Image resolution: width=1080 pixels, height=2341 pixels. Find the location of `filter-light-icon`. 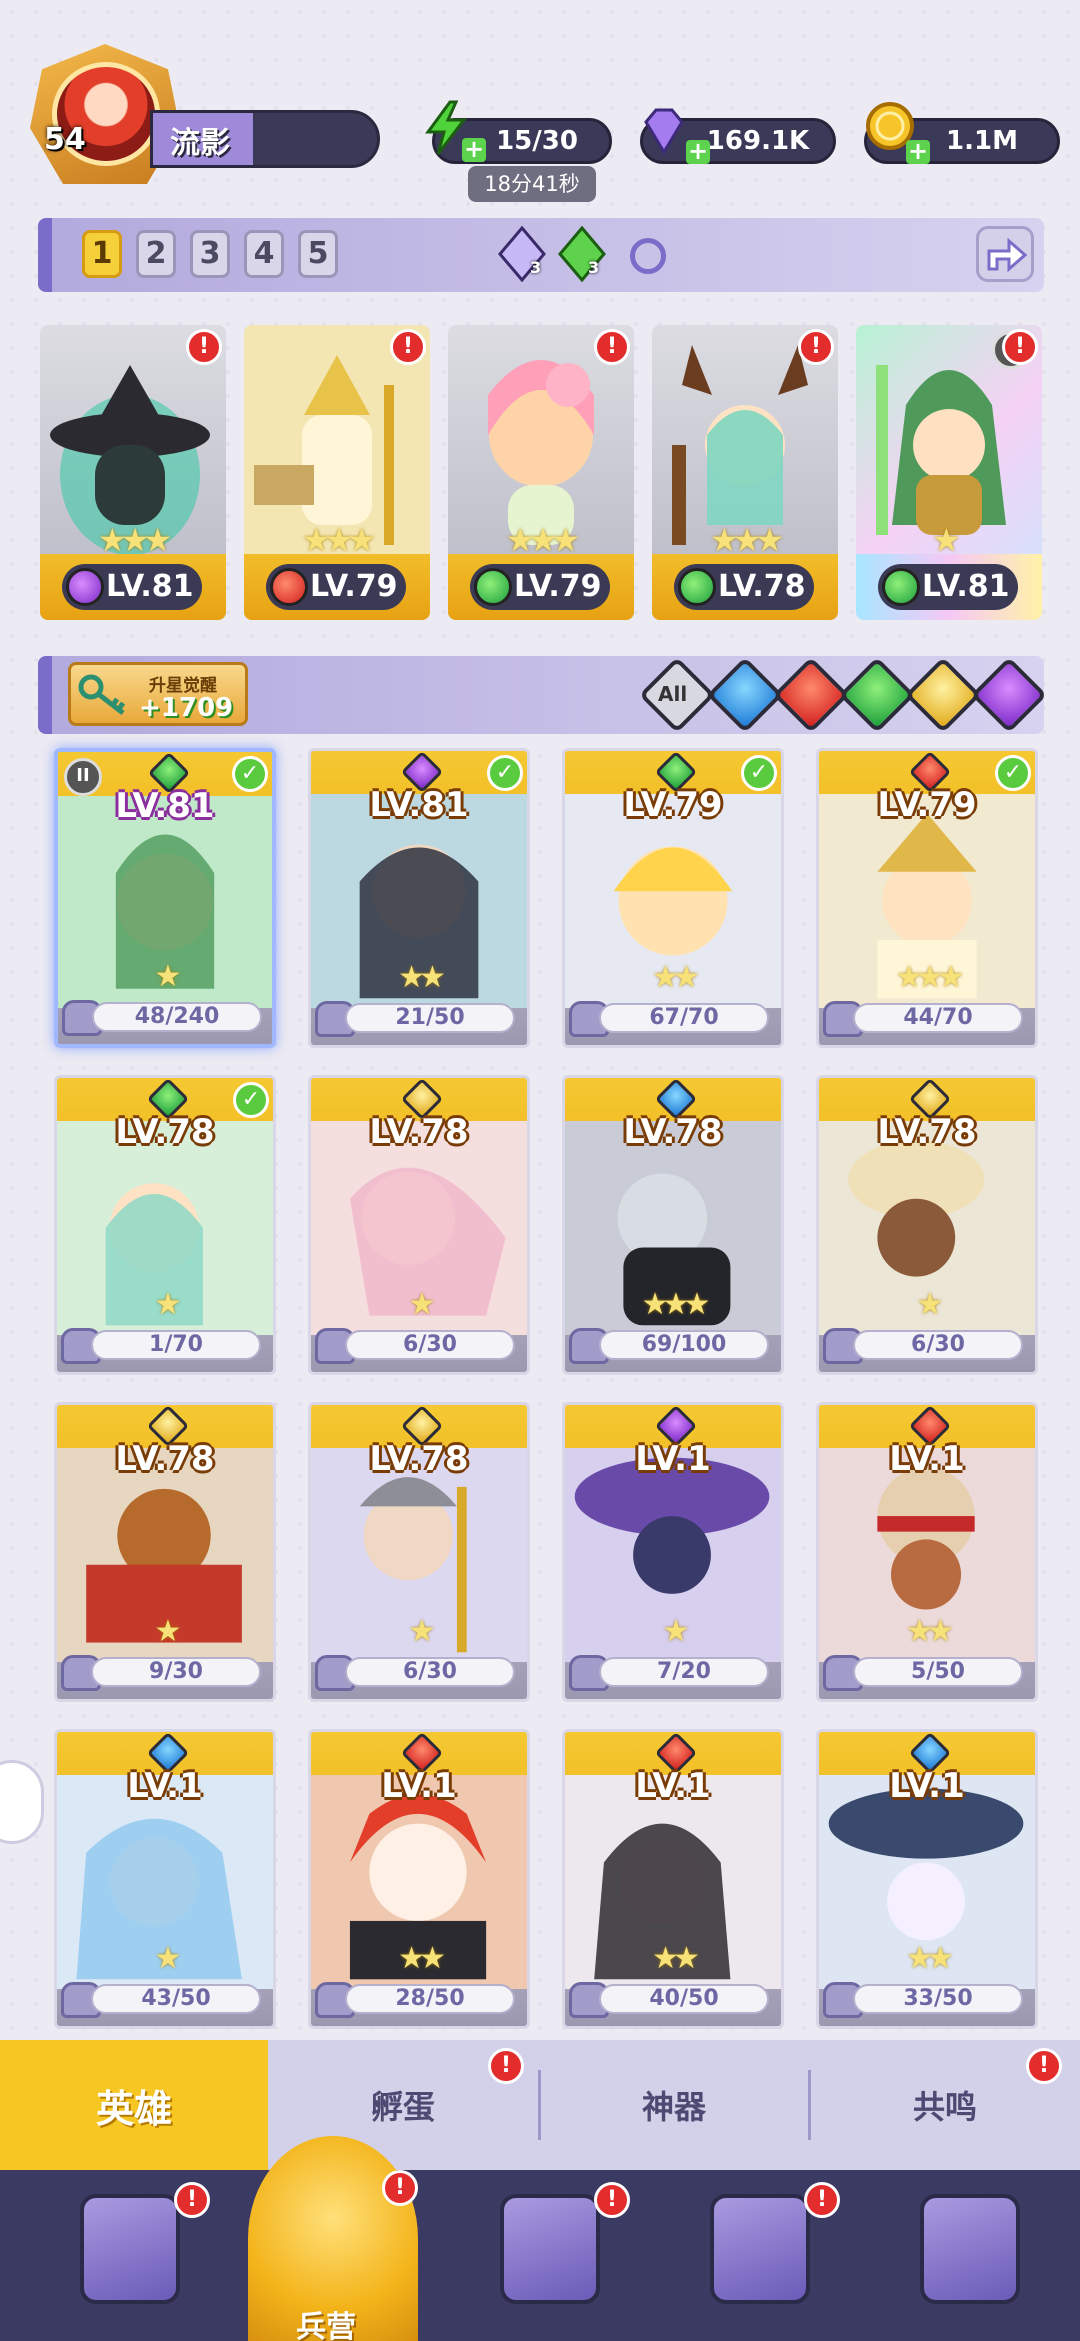

filter-light-icon is located at coordinates (943, 695).